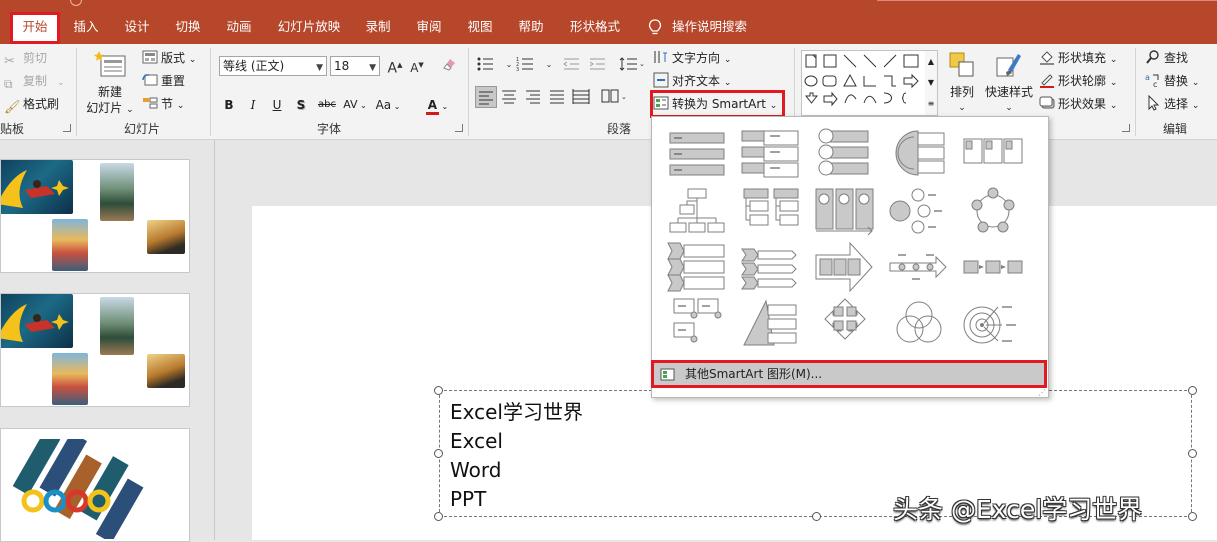  I want to click on format-painter-button: 🖌 格式刷, so click(31, 105).